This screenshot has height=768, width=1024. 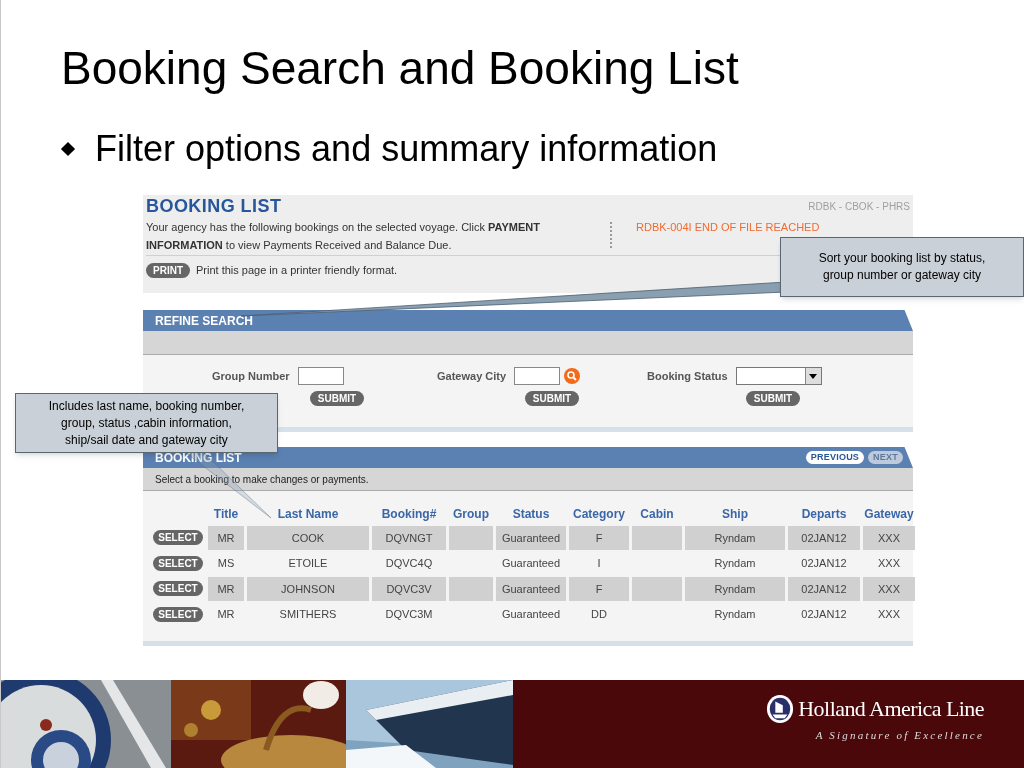 What do you see at coordinates (728, 227) in the screenshot?
I see `status-message: RDBK-004I END OF FILE REACHED` at bounding box center [728, 227].